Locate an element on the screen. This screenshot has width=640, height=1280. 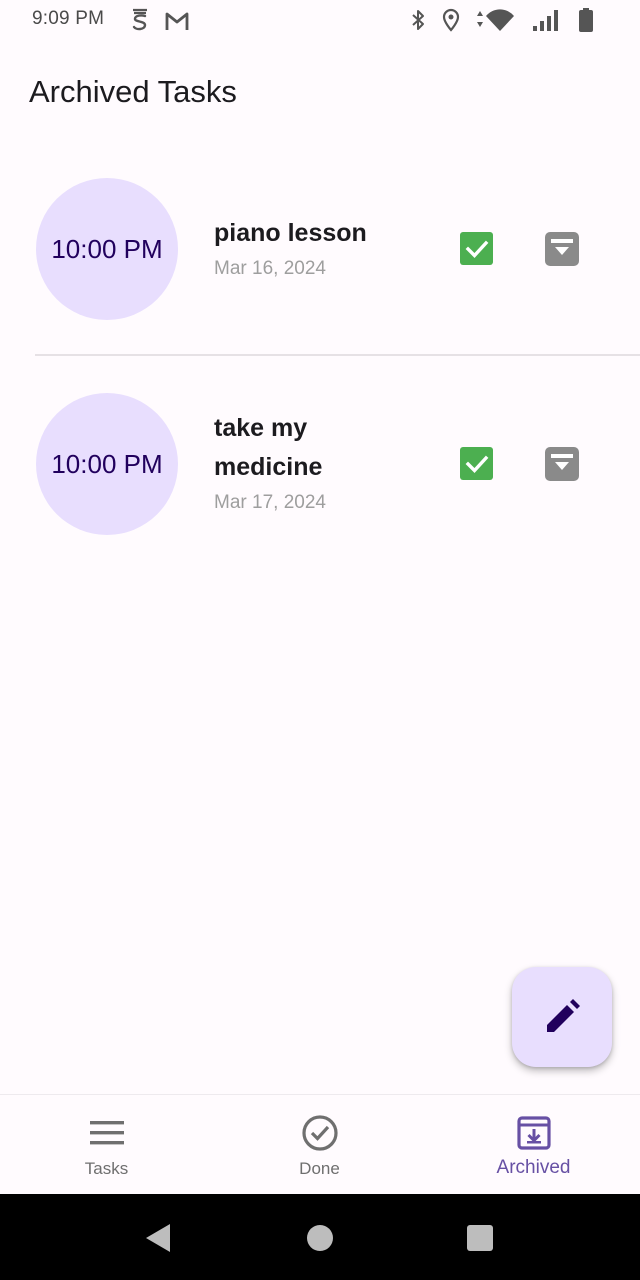
back-icon is located at coordinates (158, 1238).